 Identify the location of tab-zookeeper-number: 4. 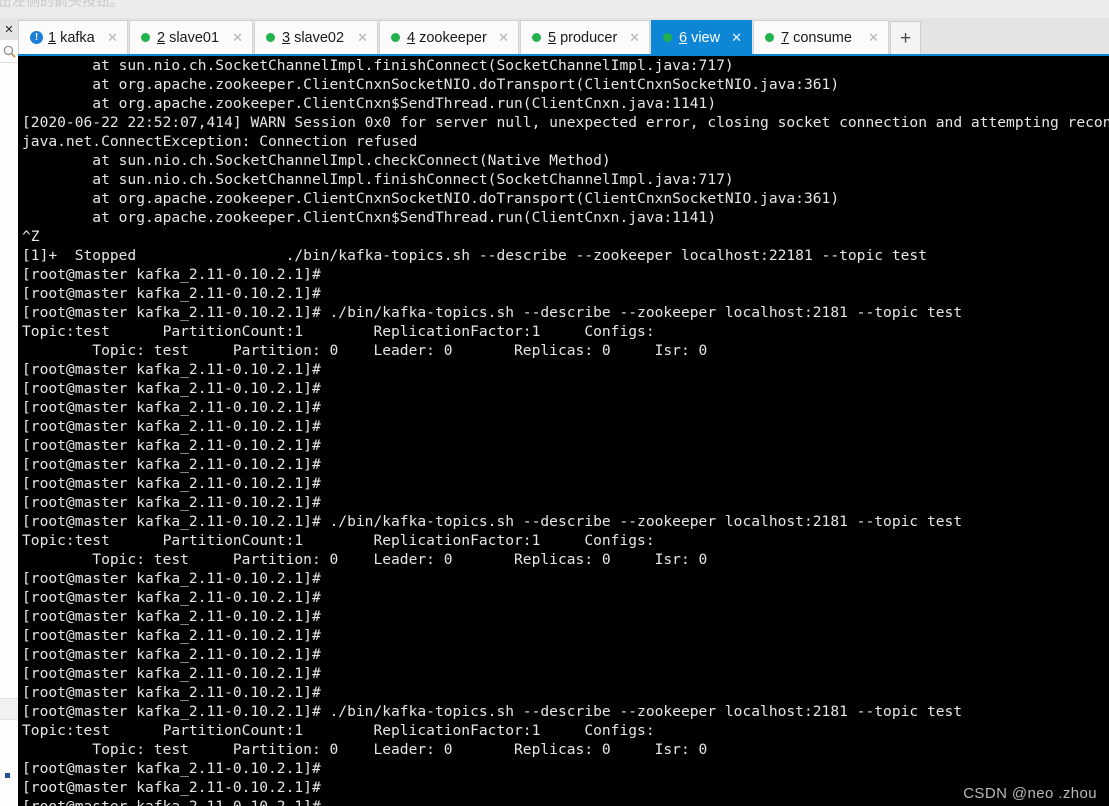
(411, 37).